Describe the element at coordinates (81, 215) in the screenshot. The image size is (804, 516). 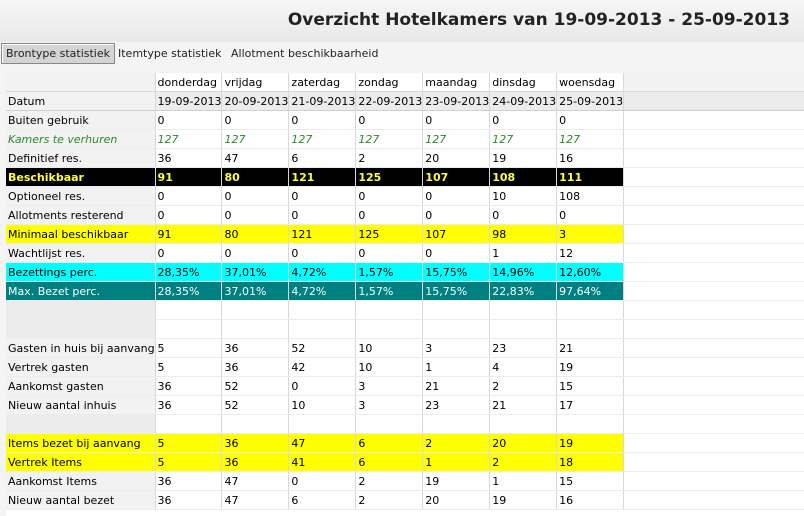
I see `row-label: Allotments resterend` at that location.